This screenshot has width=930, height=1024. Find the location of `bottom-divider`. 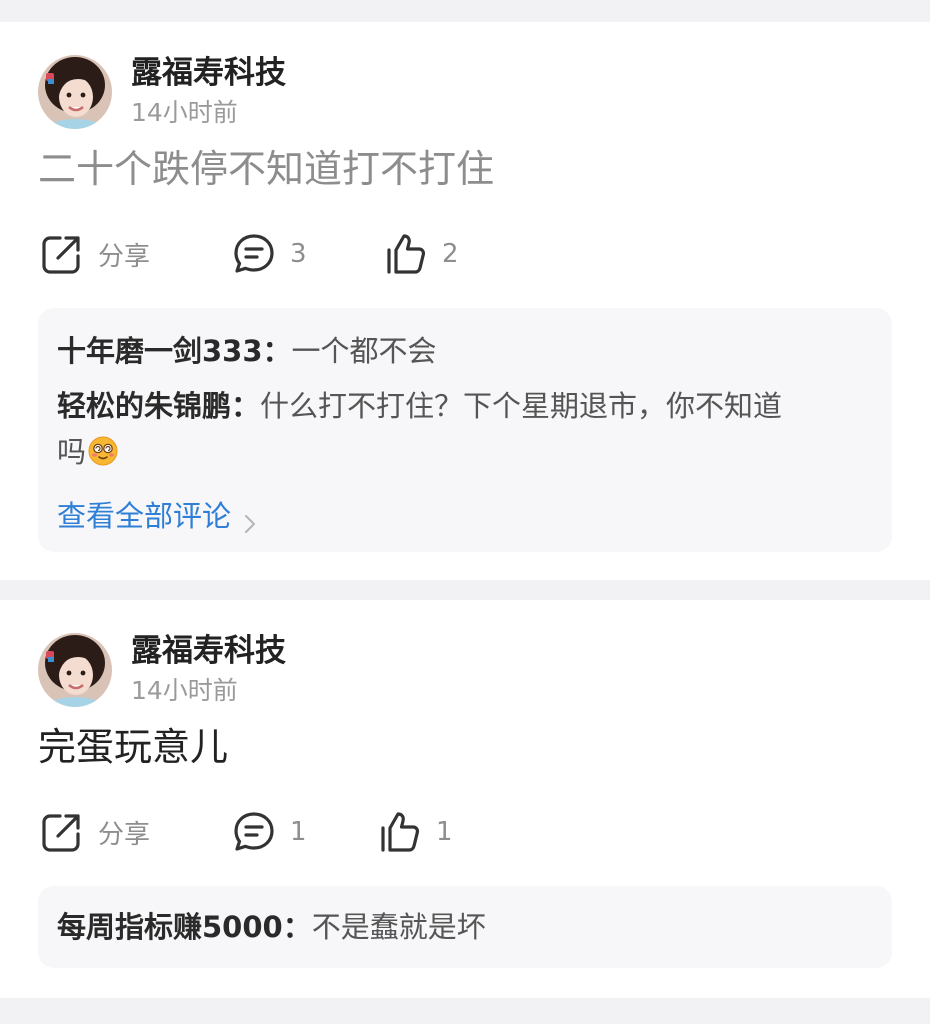

bottom-divider is located at coordinates (465, 1011).